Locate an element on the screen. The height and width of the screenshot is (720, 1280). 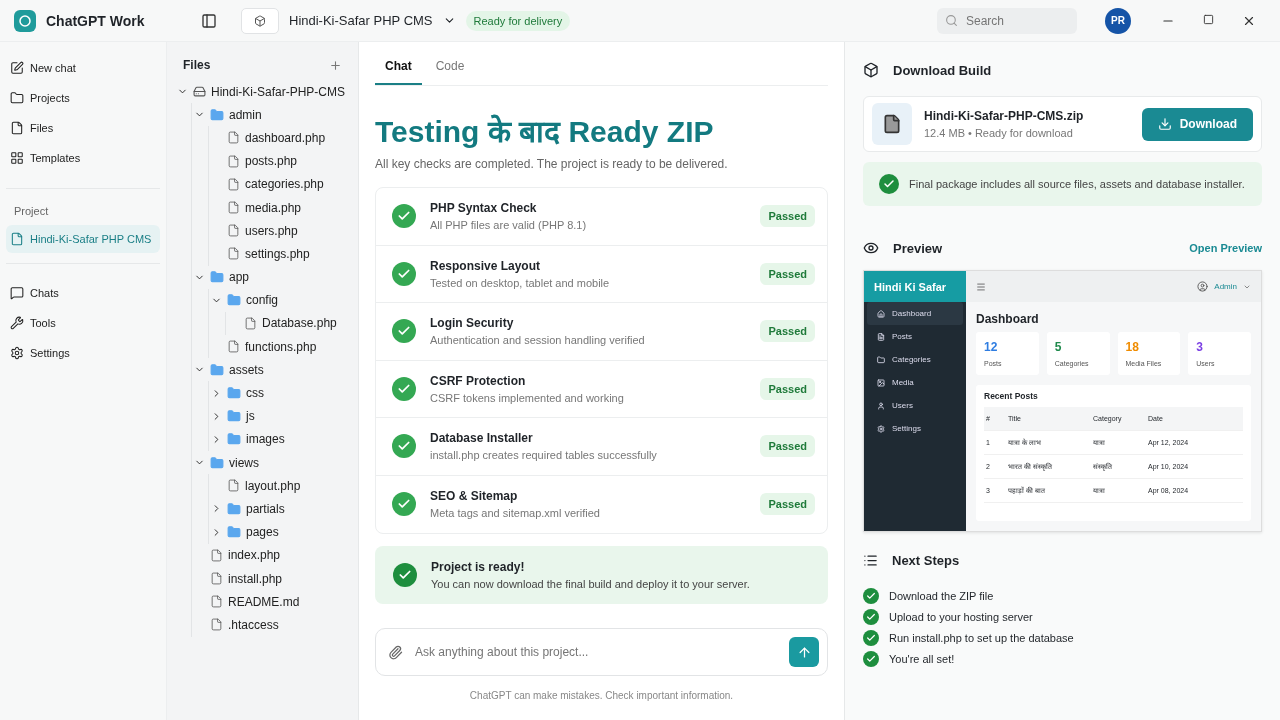
file-name: settings.php is located at coordinates (277, 253).